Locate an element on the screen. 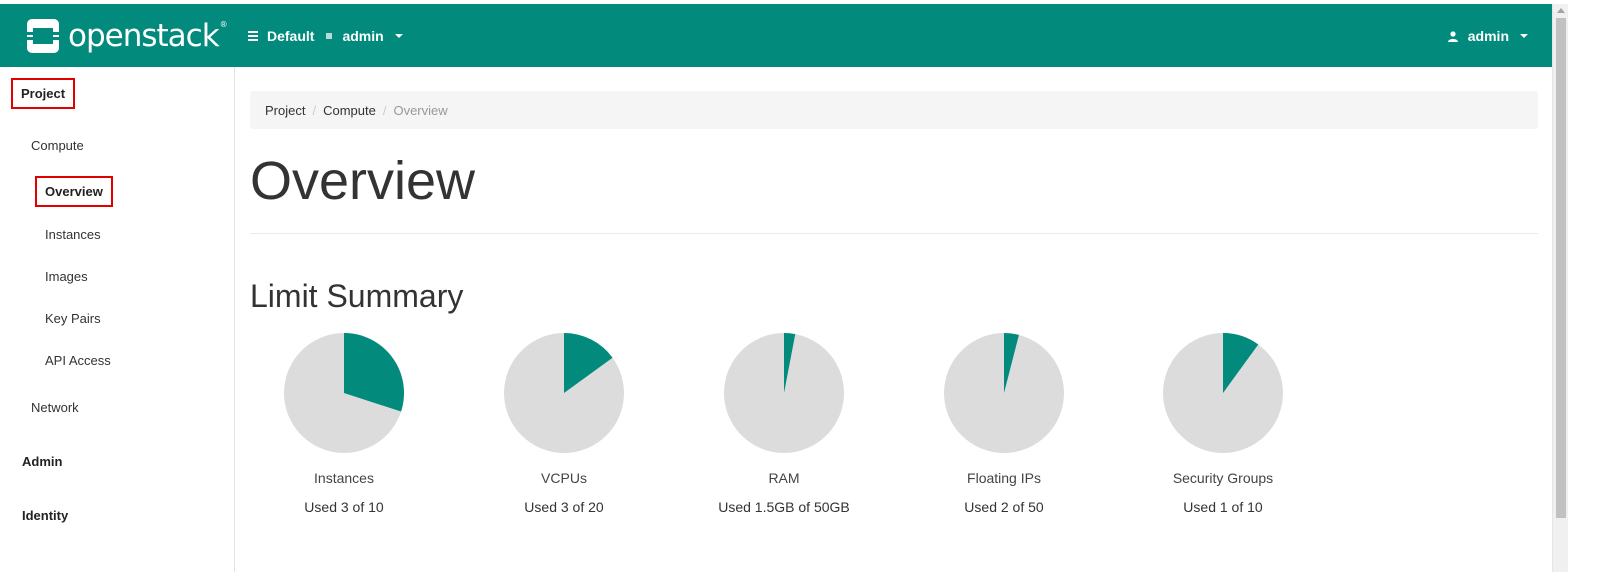  user-menu-dropdown: admin is located at coordinates (1487, 36).